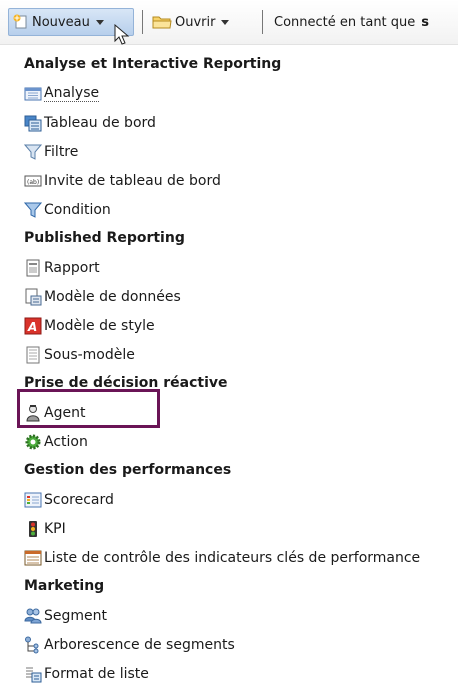 This screenshot has width=458, height=689. I want to click on segment-tree-icon, so click(32, 644).